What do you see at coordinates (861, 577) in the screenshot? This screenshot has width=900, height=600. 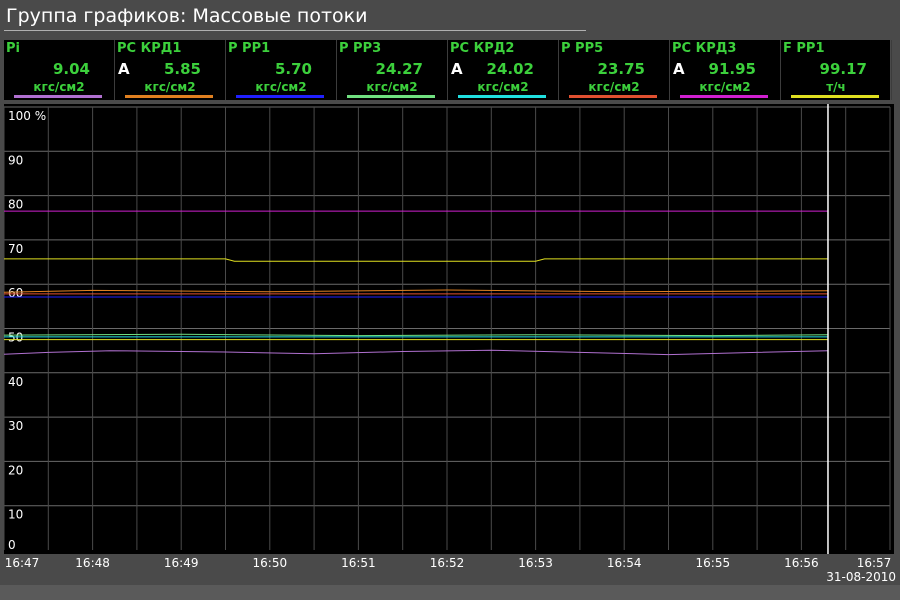 I see `date-label: 31-08-2010` at bounding box center [861, 577].